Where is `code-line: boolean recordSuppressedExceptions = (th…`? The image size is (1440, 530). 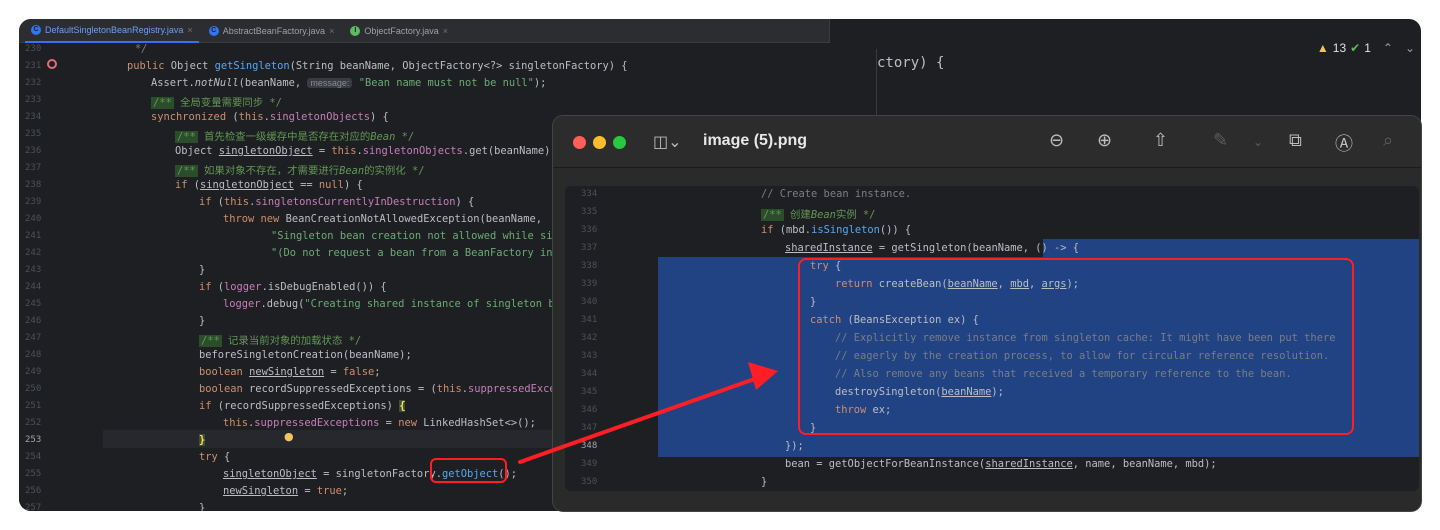
code-line: boolean recordSuppressedExceptions = (th… is located at coordinates (384, 389).